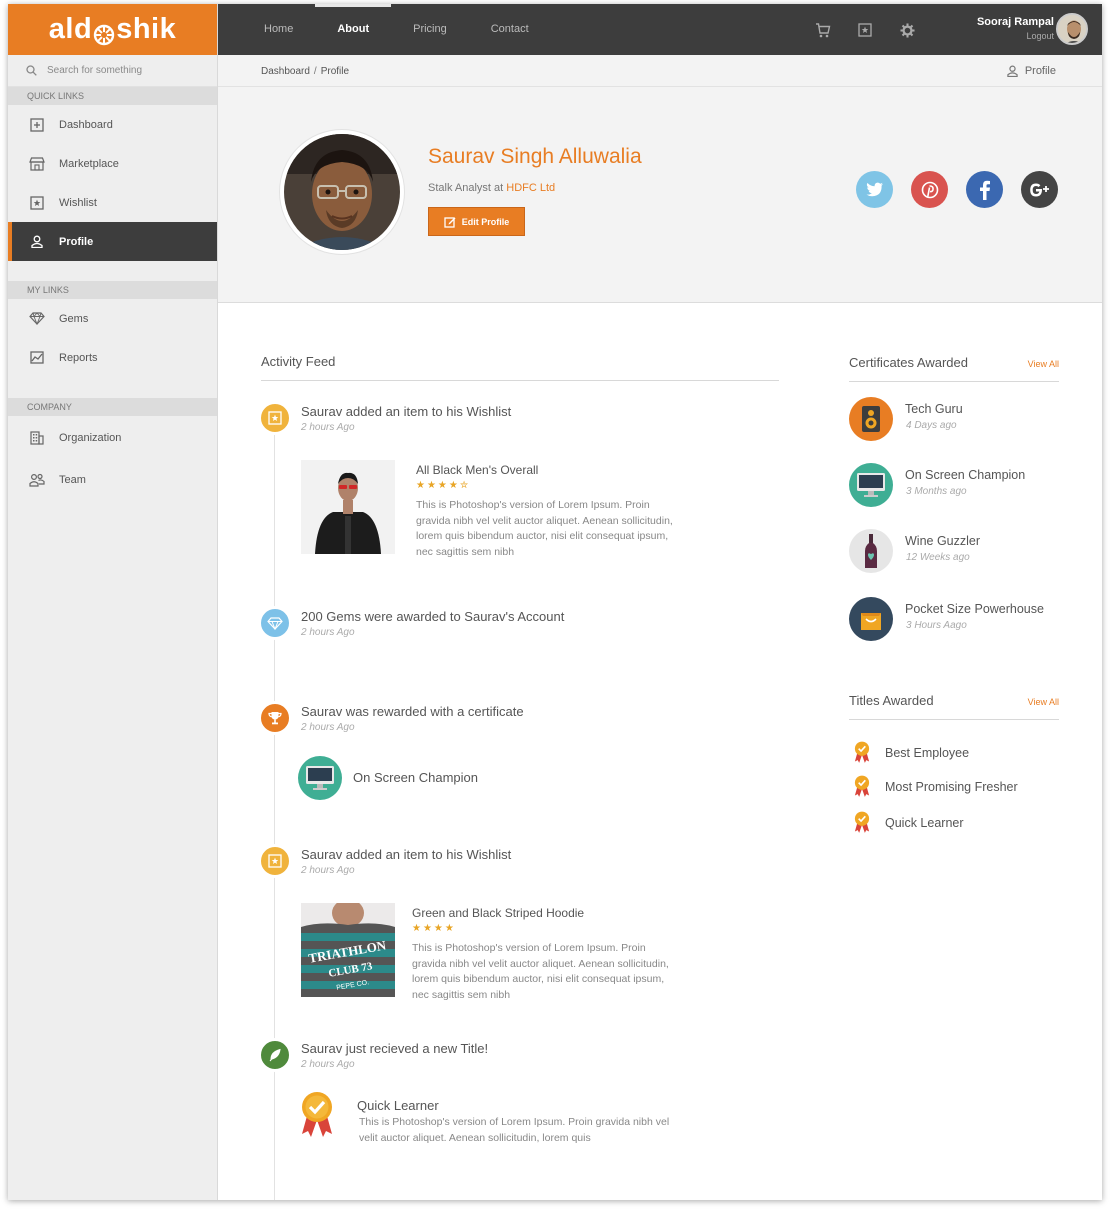 This screenshot has width=1110, height=1212. Describe the element at coordinates (398, 1105) in the screenshot. I see `title-award-name: Quick Learner` at that location.